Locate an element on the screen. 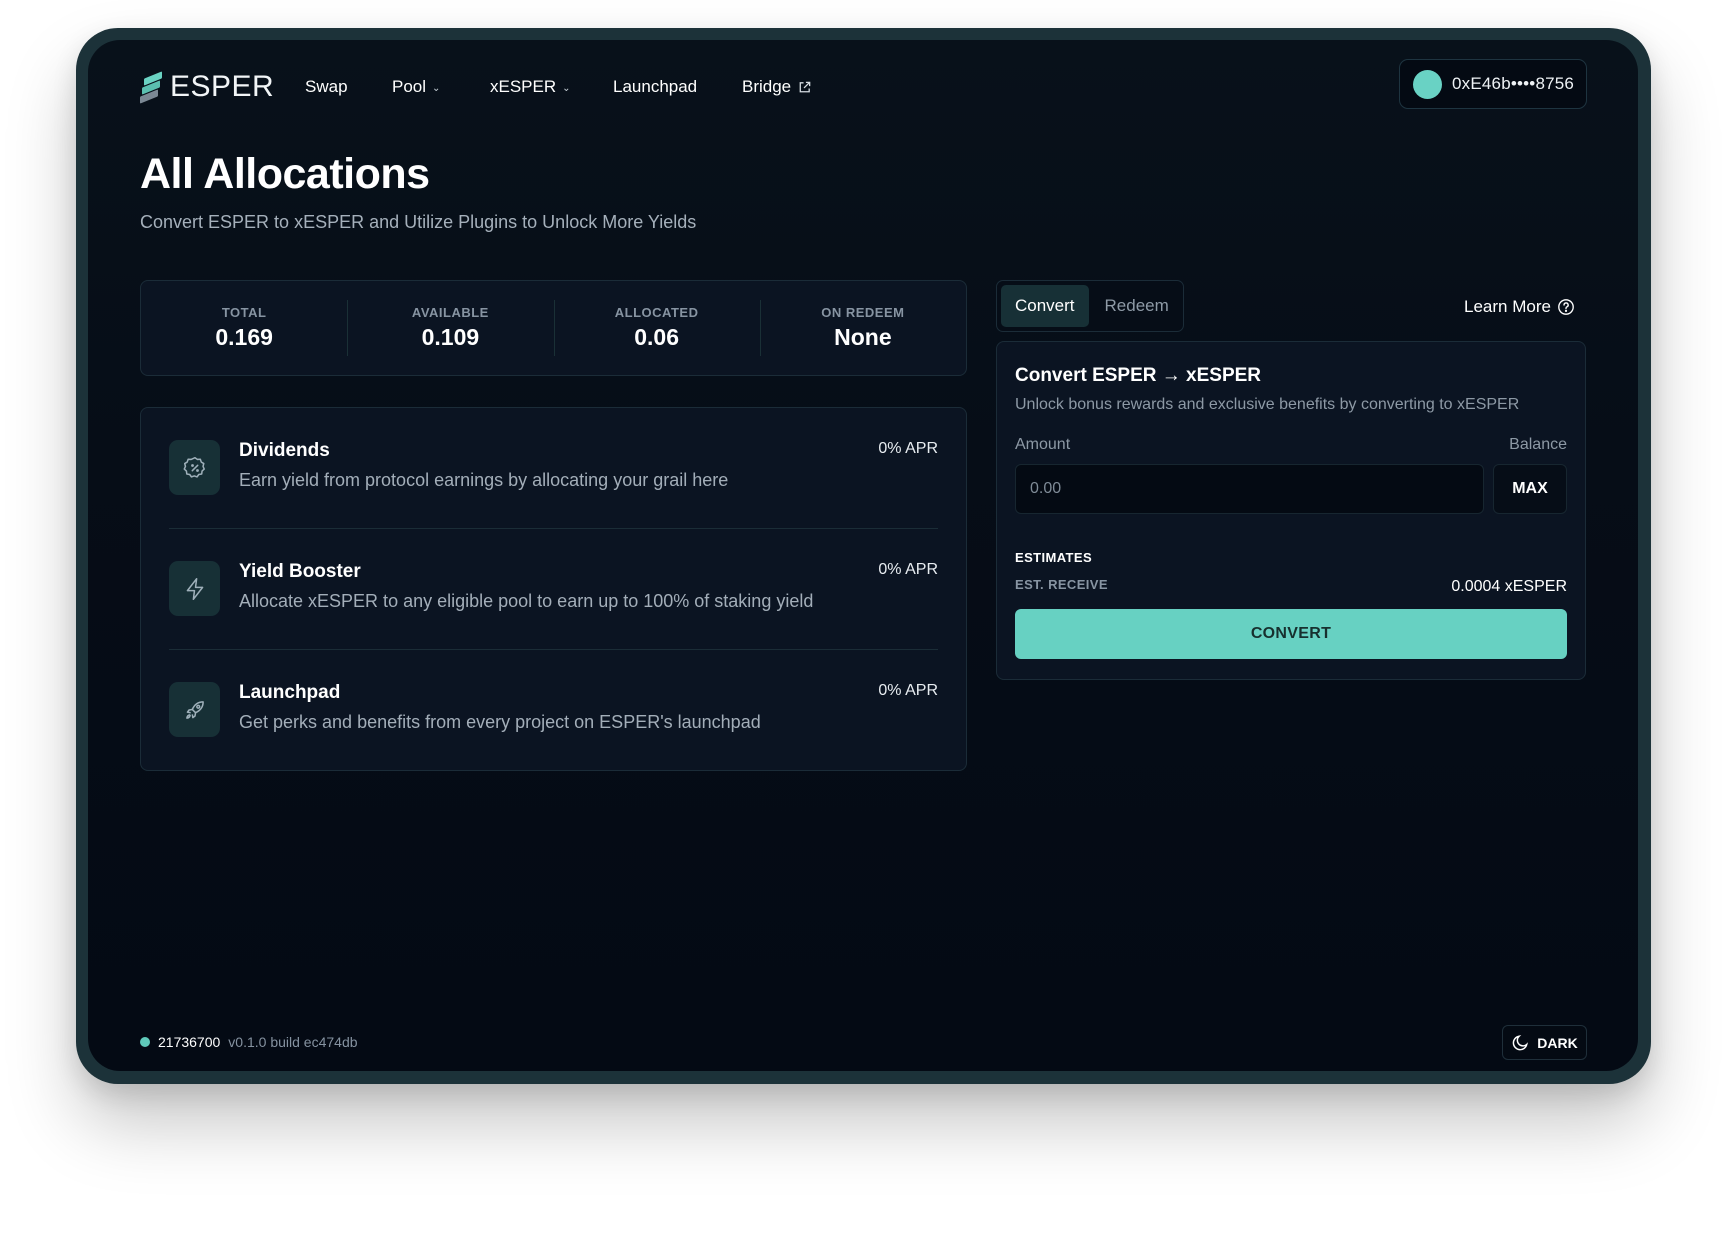 Image resolution: width=1726 pixels, height=1240 pixels. plugin-name: Dividends is located at coordinates (284, 450).